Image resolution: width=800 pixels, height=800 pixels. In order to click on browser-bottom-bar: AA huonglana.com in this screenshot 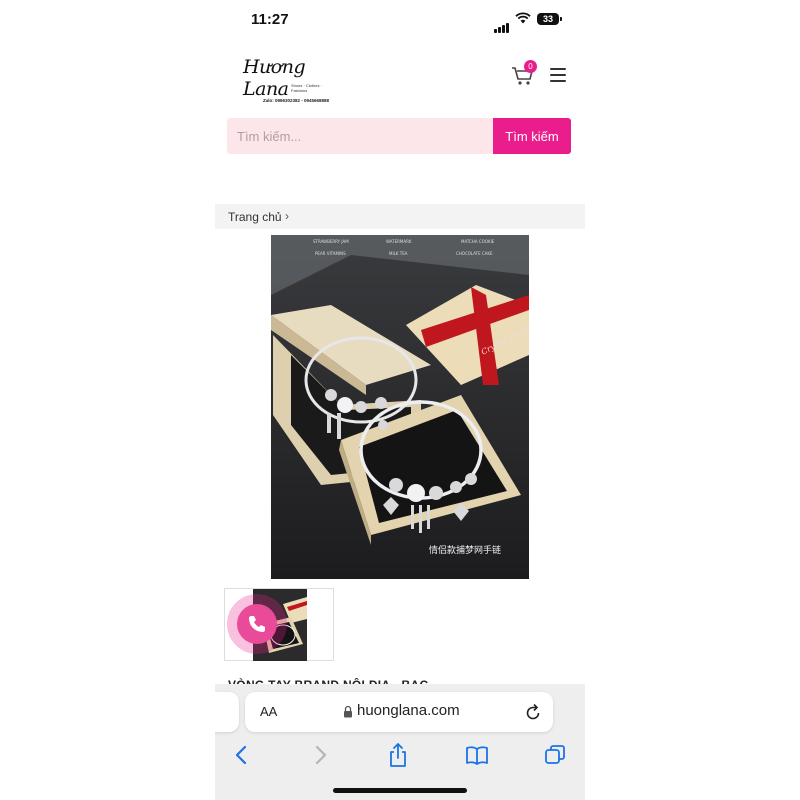, I will do `click(400, 742)`.